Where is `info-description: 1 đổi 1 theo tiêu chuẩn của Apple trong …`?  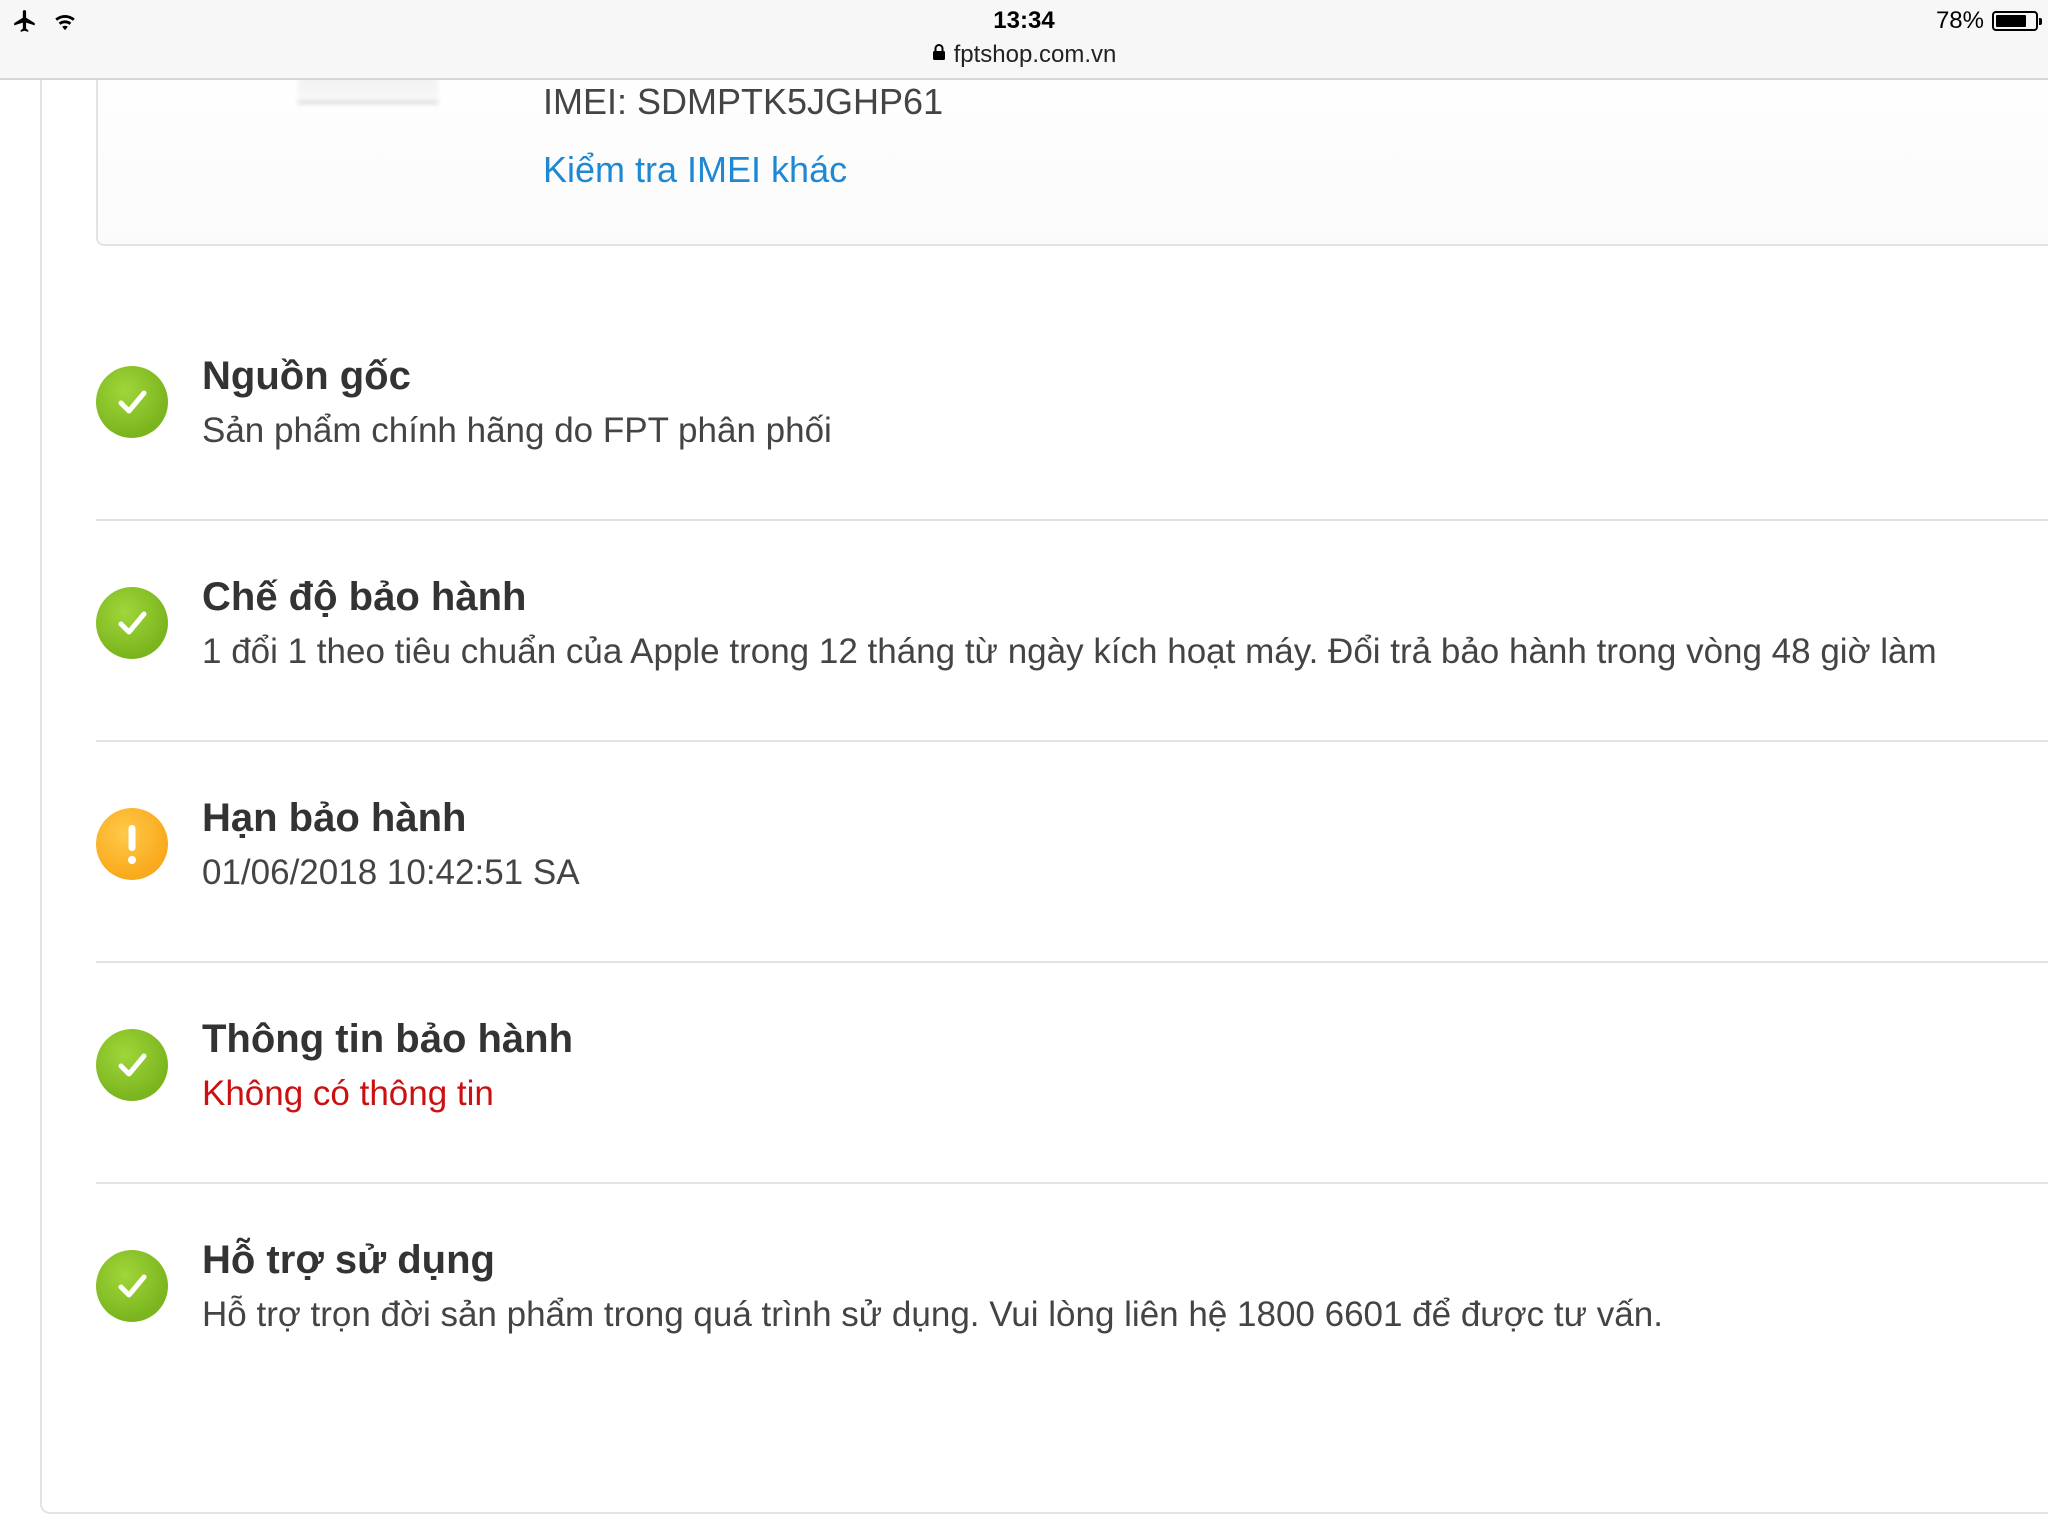 info-description: 1 đổi 1 theo tiêu chuẩn của Apple trong … is located at coordinates (1069, 651).